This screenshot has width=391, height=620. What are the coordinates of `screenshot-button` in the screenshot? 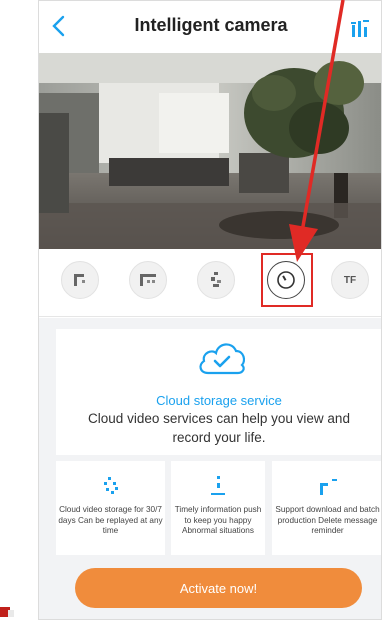 It's located at (80, 280).